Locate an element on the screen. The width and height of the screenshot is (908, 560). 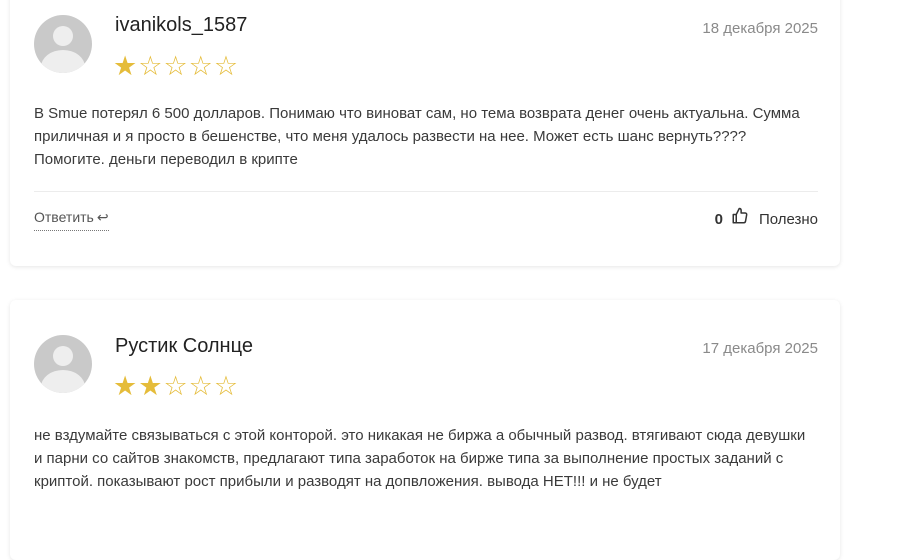
rating-stars: ★★☆☆☆ is located at coordinates (176, 386).